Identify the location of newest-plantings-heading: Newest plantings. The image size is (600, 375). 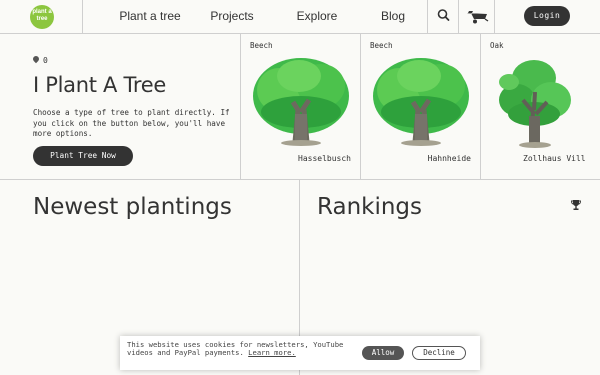
(132, 207).